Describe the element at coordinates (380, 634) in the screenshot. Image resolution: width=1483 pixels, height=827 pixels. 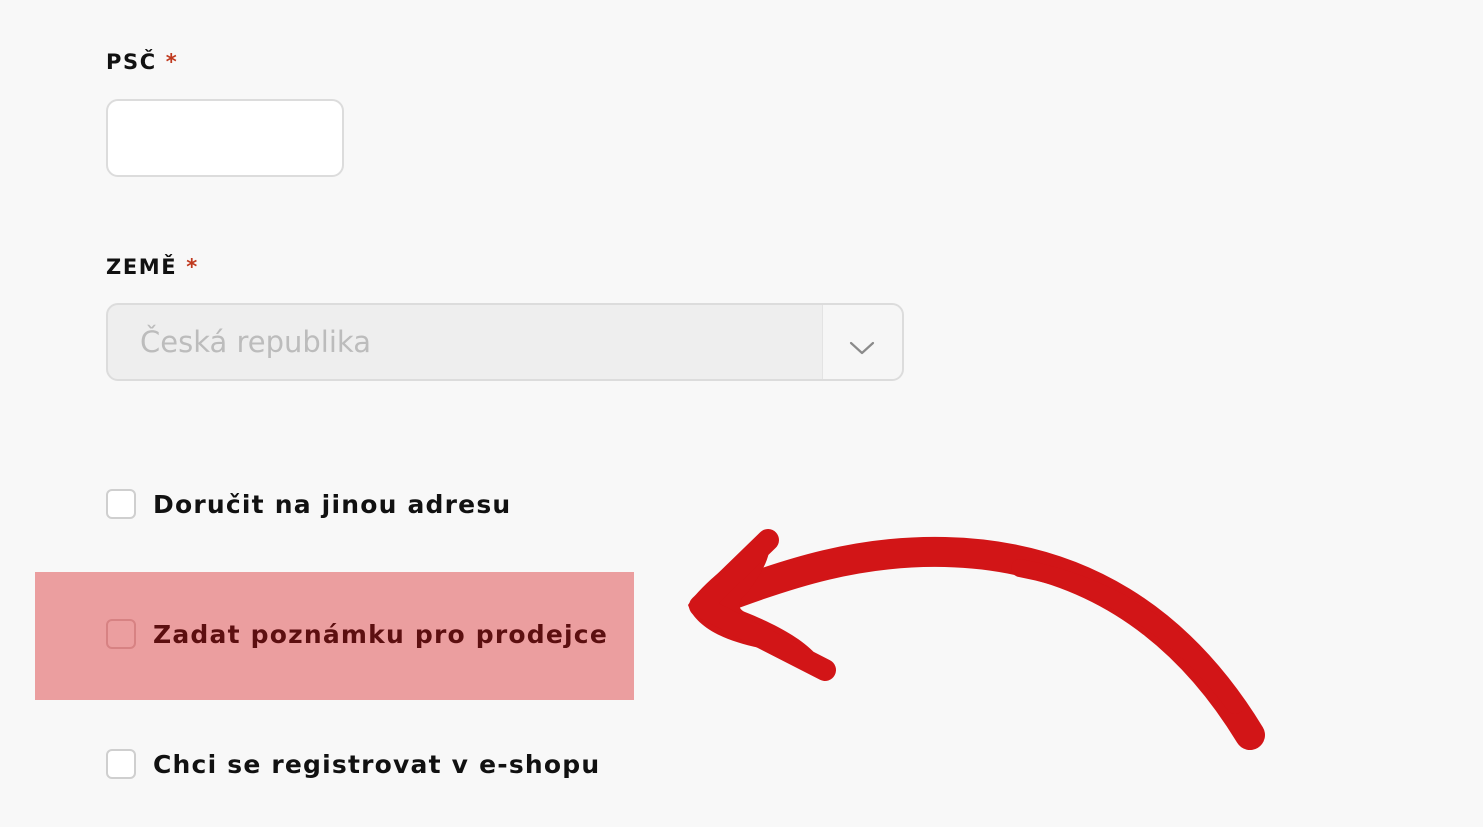
I see `checkbox-label-seller-note: Zadat poznámku pro prodejce` at that location.